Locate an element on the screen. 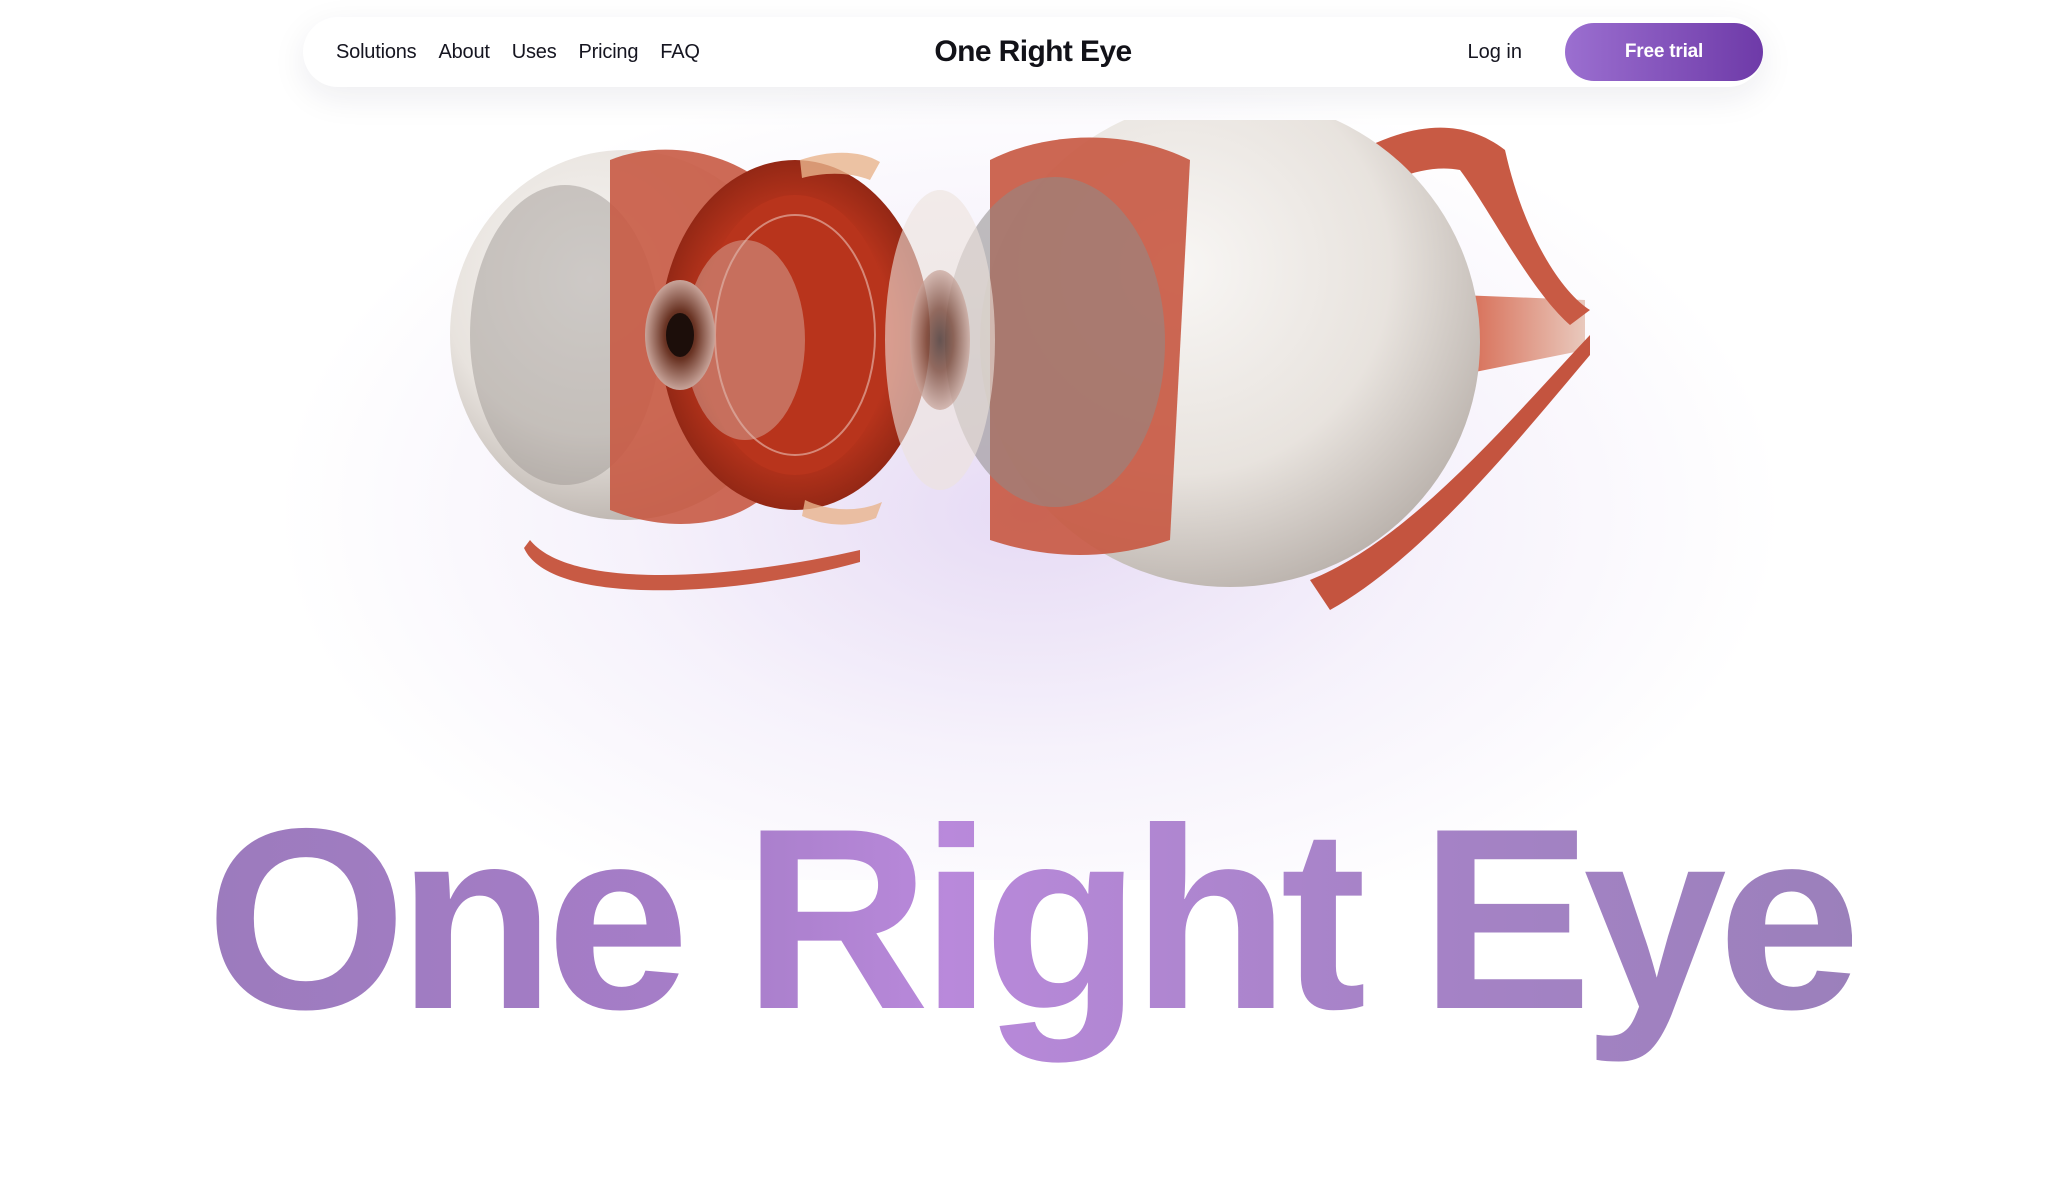  login-link: Log in is located at coordinates (1495, 52).